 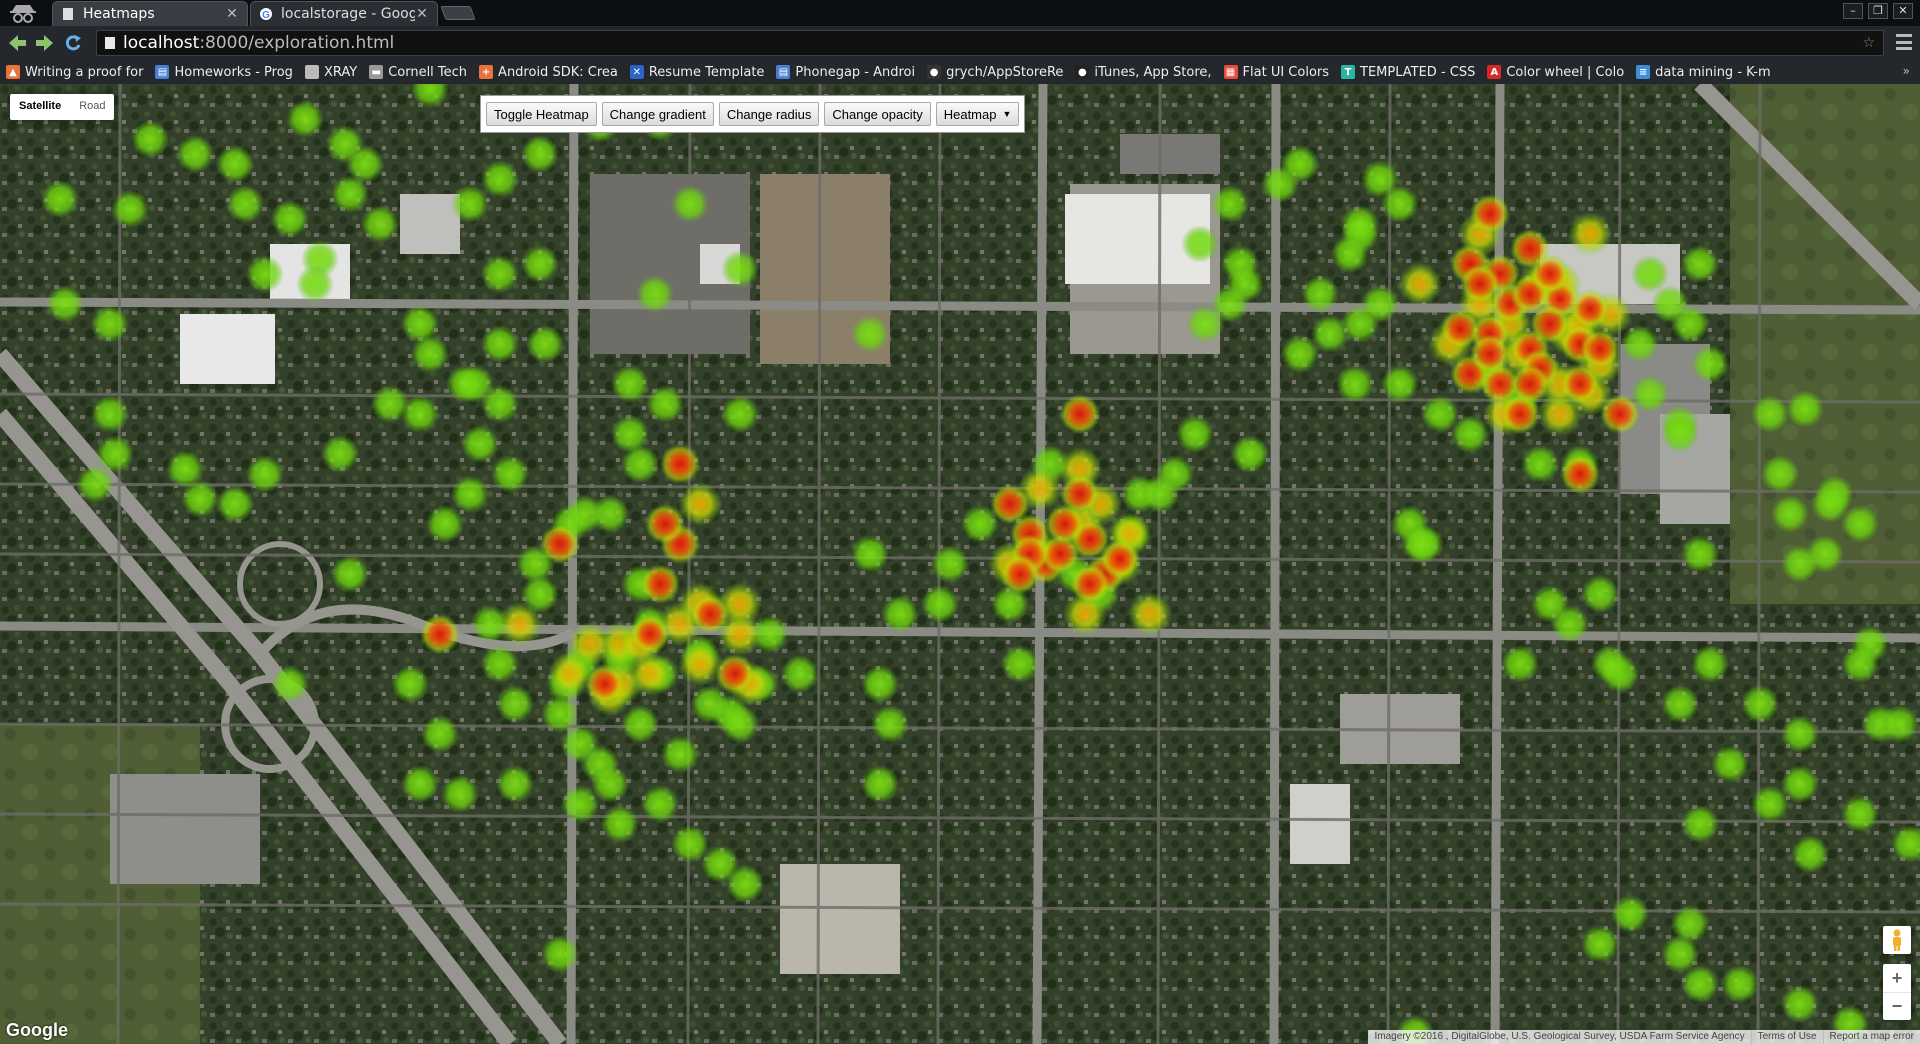 What do you see at coordinates (73, 43) in the screenshot?
I see `reload-icon` at bounding box center [73, 43].